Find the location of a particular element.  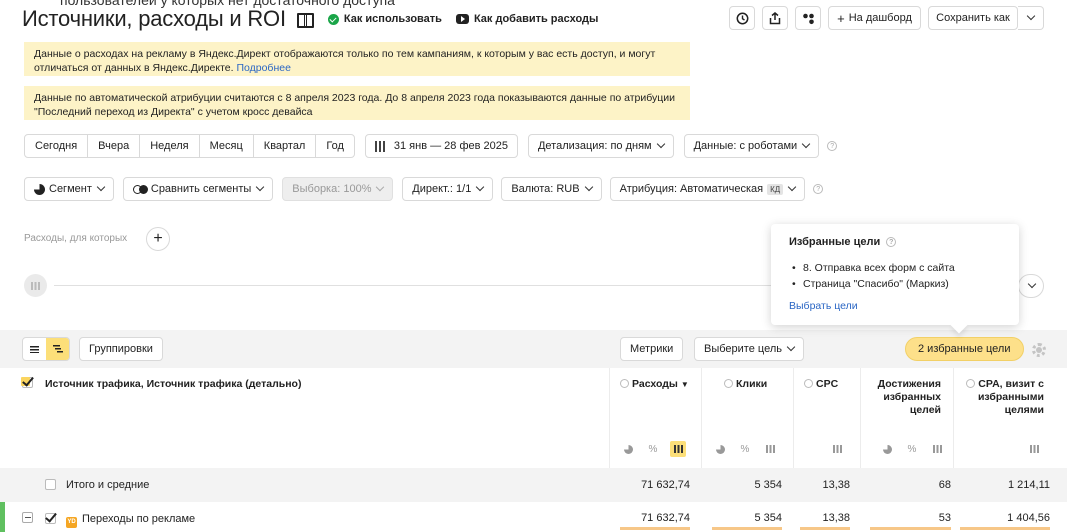

sort-desc-icon: ▼ is located at coordinates (684, 384).